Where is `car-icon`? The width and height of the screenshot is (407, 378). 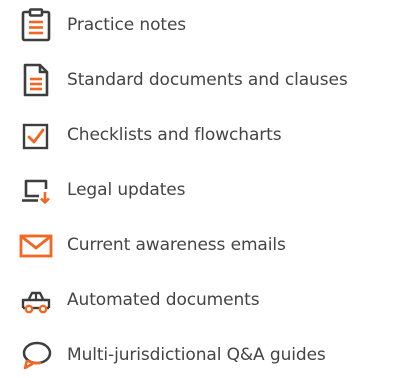 car-icon is located at coordinates (36, 300).